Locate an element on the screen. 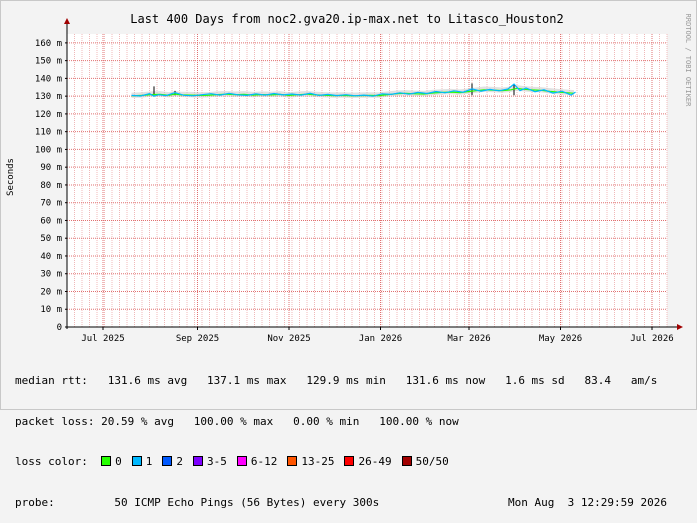  y-tick-label: 50 m is located at coordinates (51, 239).